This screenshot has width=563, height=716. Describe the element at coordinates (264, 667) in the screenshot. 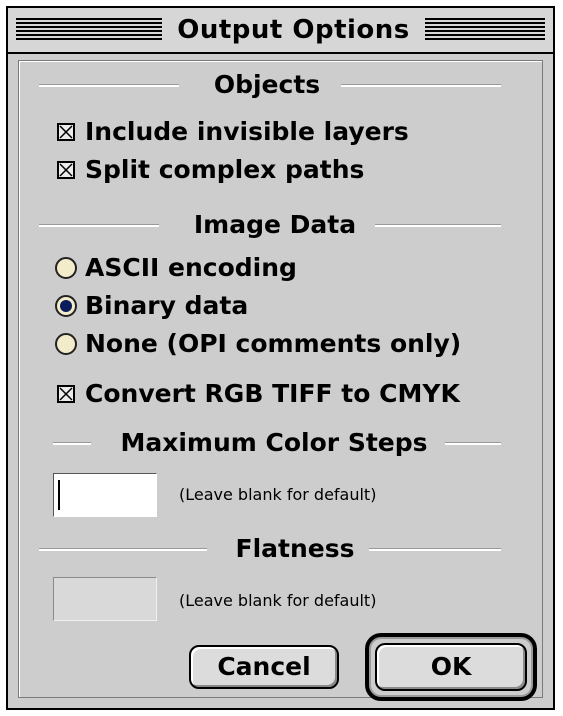

I see `cancel-button: Cancel` at that location.